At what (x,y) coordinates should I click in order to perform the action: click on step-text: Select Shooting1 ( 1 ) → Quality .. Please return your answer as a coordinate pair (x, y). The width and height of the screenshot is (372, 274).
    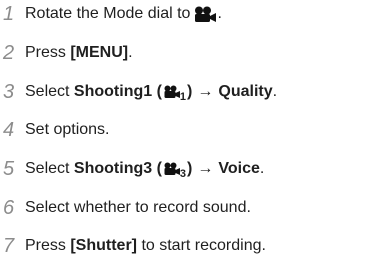
    Looking at the image, I should click on (151, 93).